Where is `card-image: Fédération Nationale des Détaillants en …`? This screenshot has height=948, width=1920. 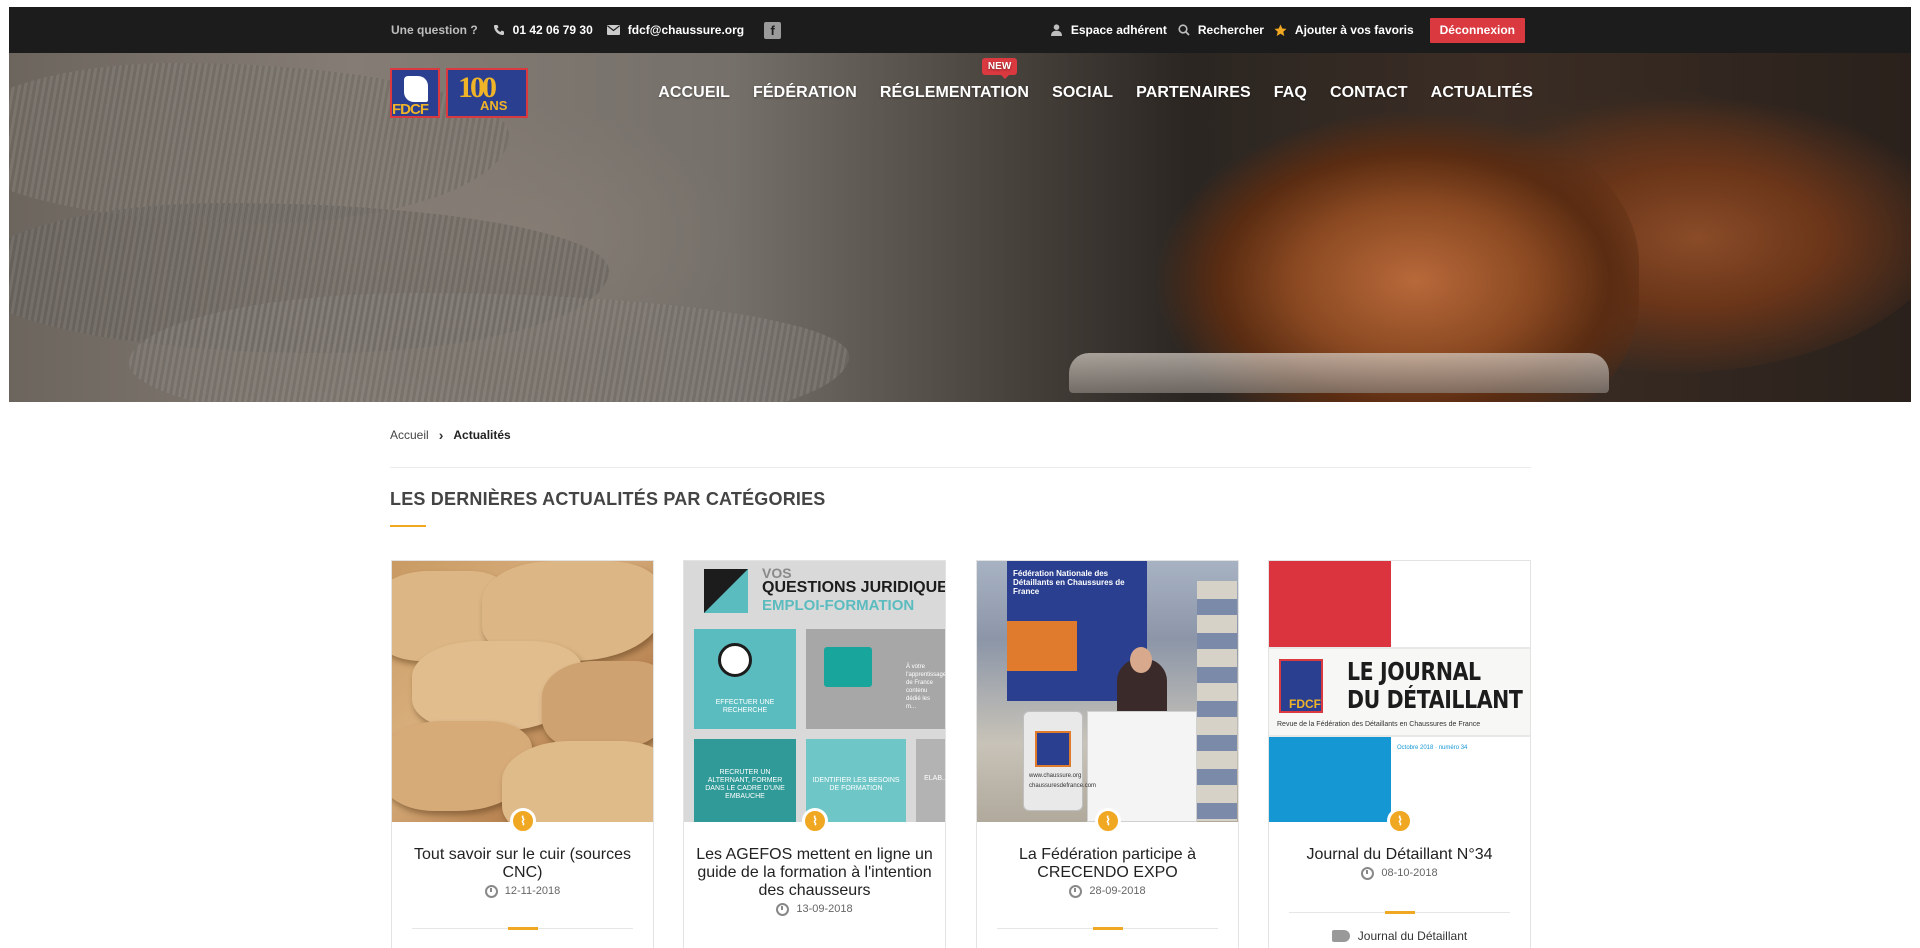 card-image: Fédération Nationale des Détaillants en … is located at coordinates (1107, 691).